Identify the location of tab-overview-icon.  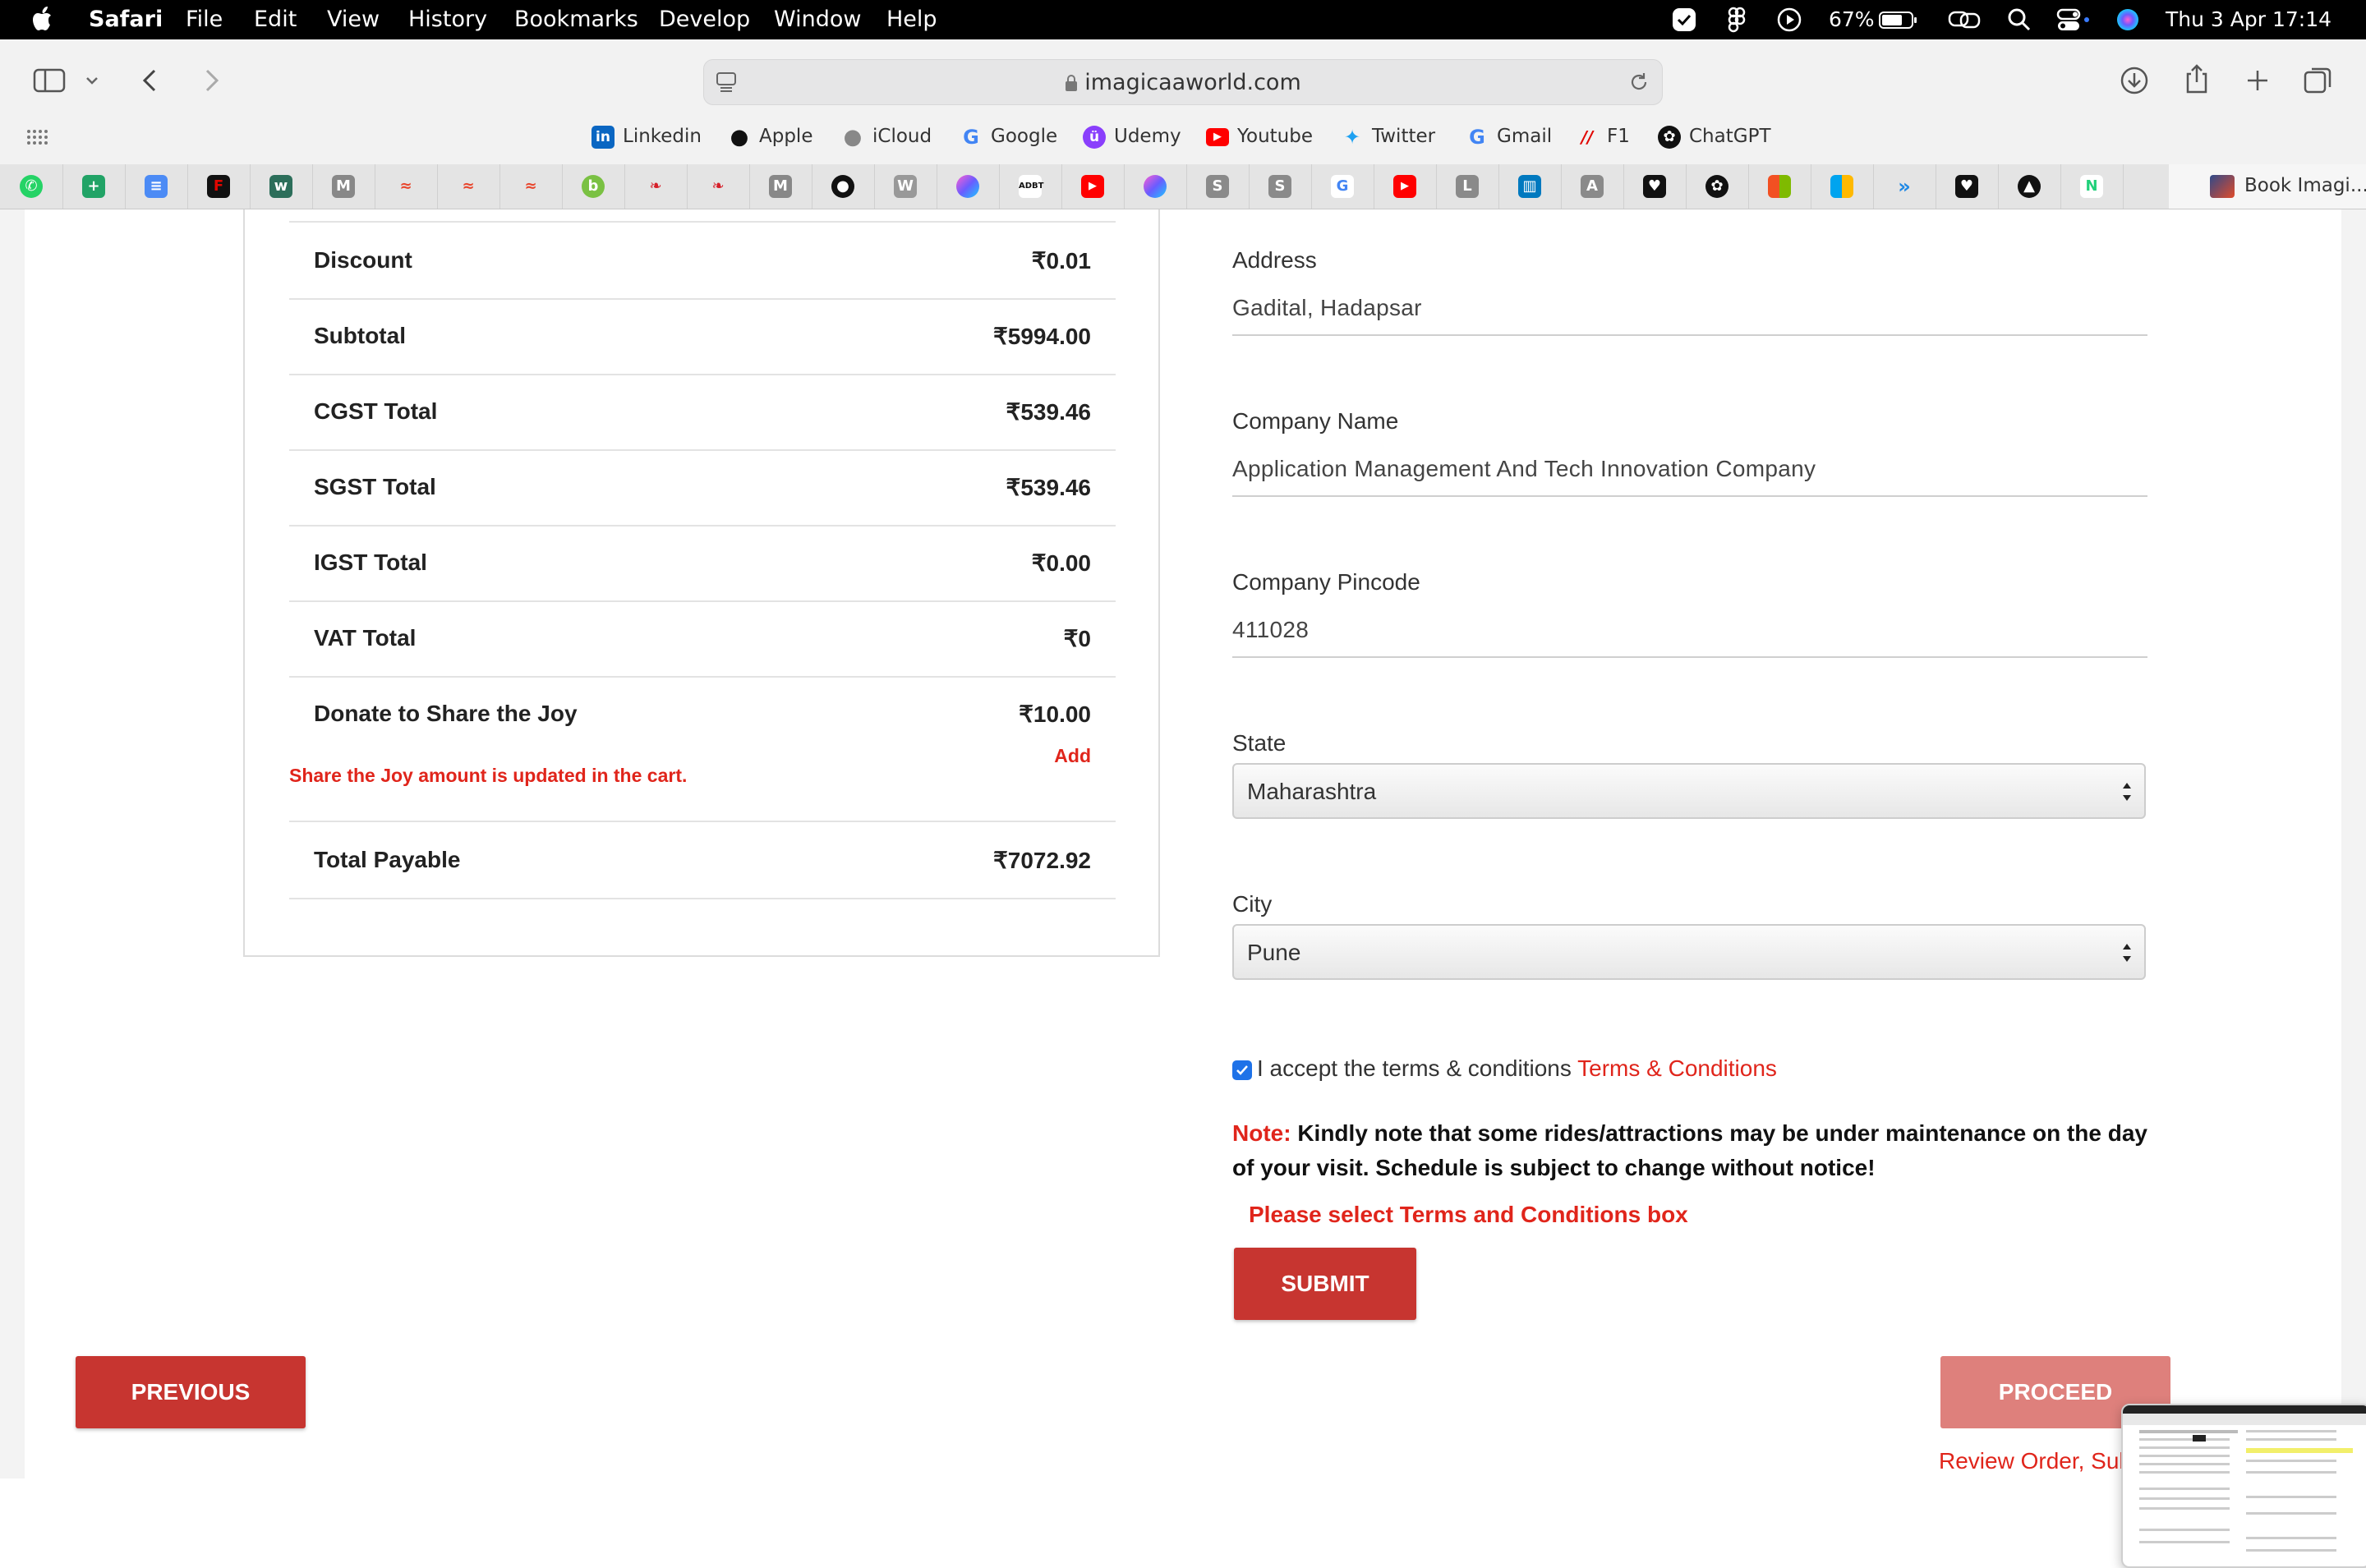
(2318, 80).